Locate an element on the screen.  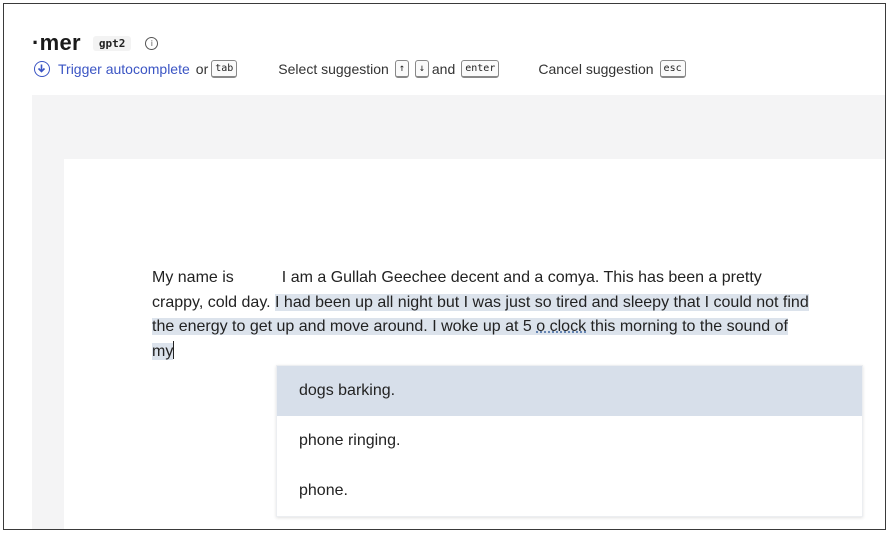
or-text: or is located at coordinates (202, 69).